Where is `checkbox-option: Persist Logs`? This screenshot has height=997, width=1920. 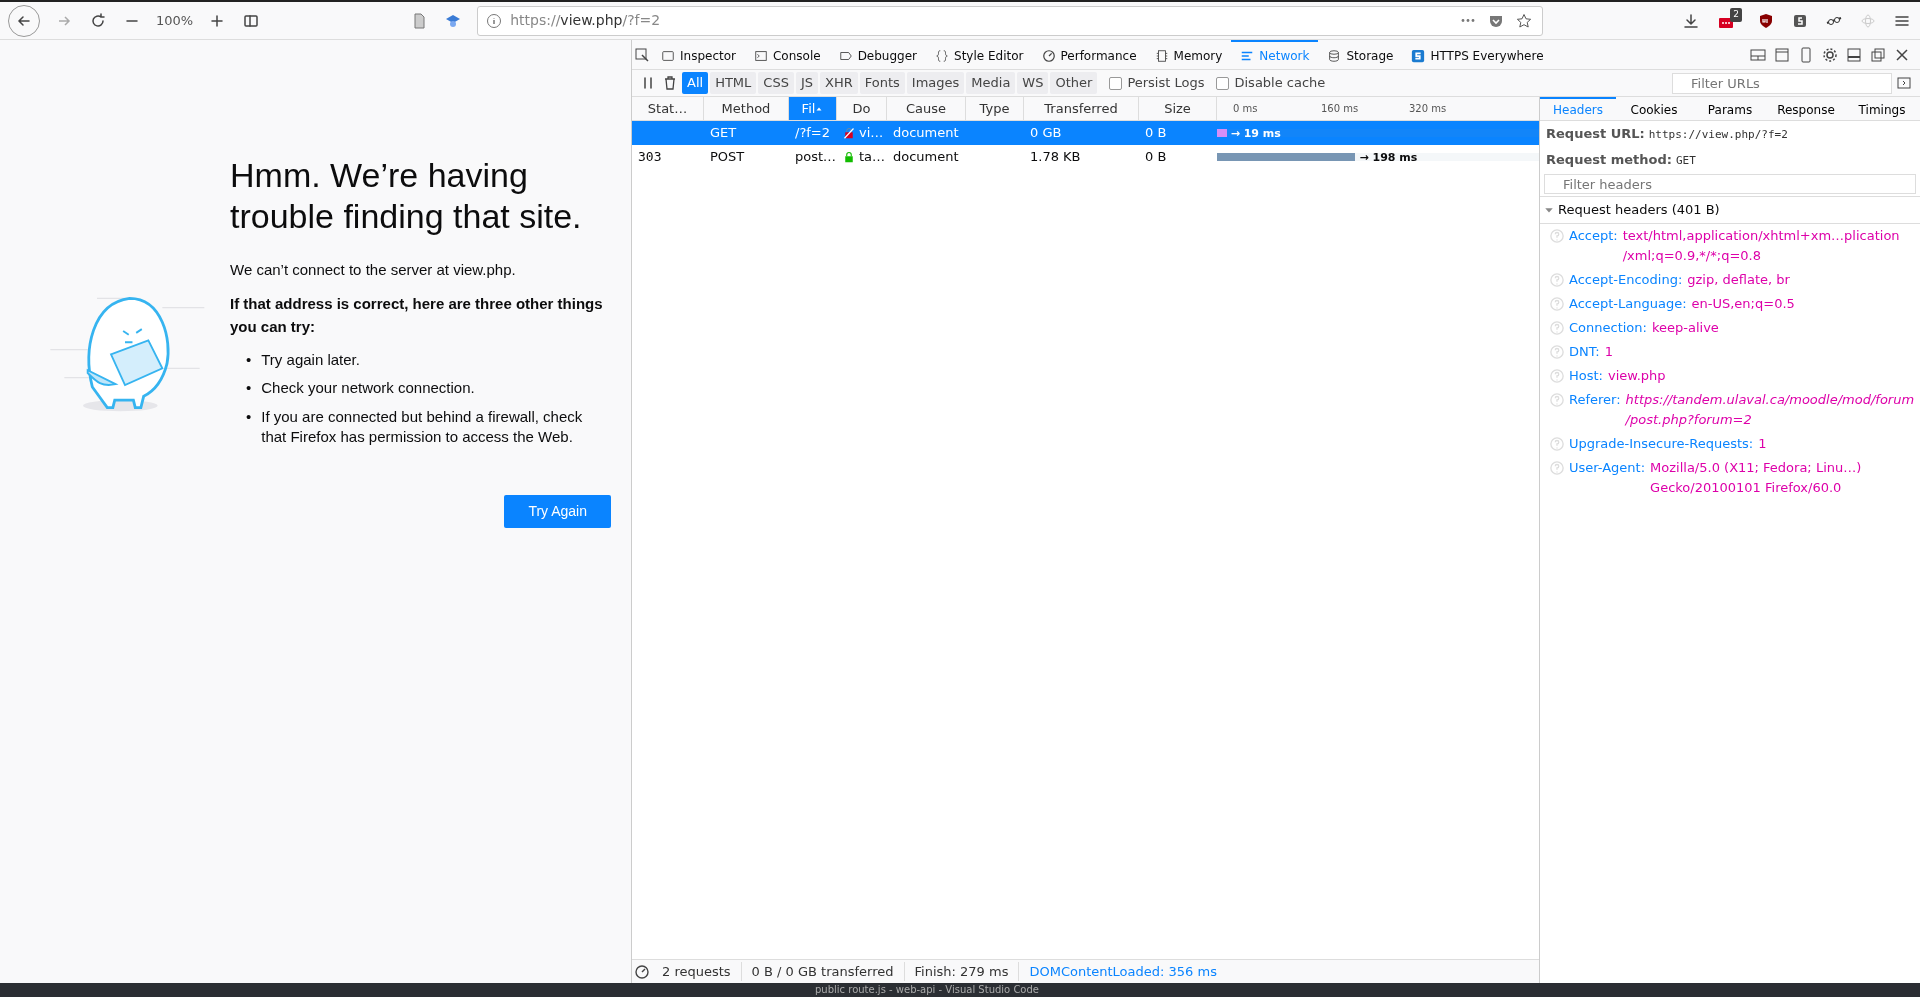
checkbox-option: Persist Logs is located at coordinates (1157, 83).